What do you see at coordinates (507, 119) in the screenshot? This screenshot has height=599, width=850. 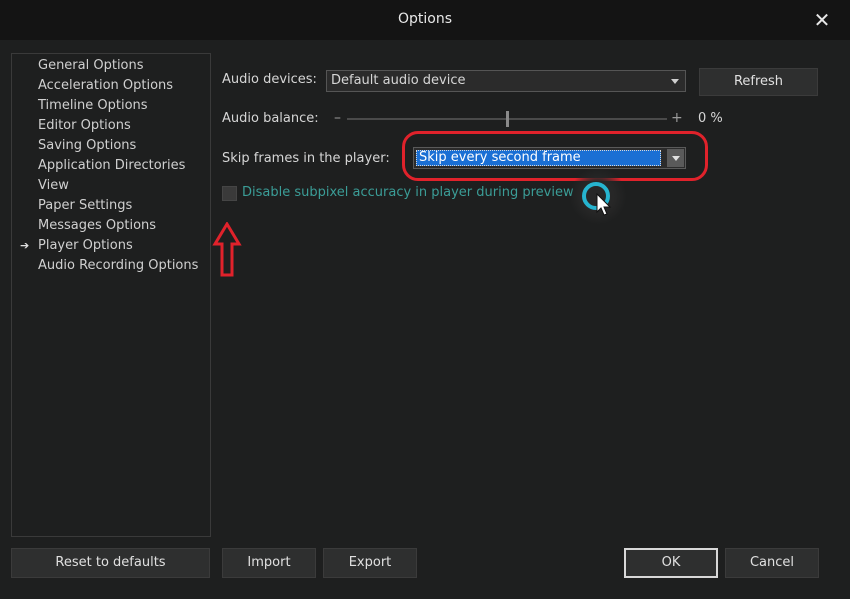 I see `audio-balance-slider-thumb` at bounding box center [507, 119].